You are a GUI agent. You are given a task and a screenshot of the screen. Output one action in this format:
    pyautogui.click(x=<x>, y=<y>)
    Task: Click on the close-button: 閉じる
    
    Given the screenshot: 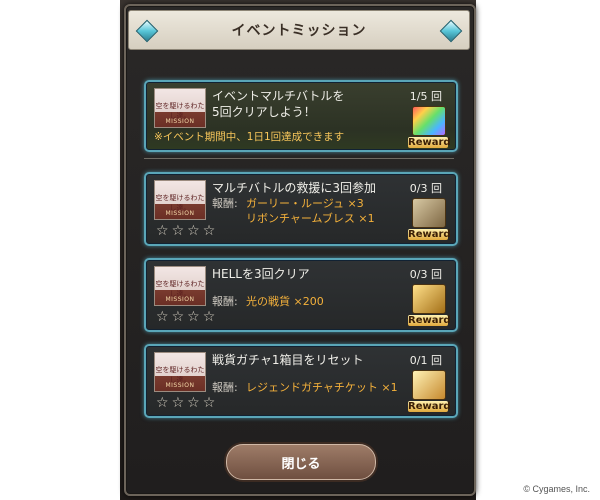 What is the action you would take?
    pyautogui.click(x=301, y=462)
    